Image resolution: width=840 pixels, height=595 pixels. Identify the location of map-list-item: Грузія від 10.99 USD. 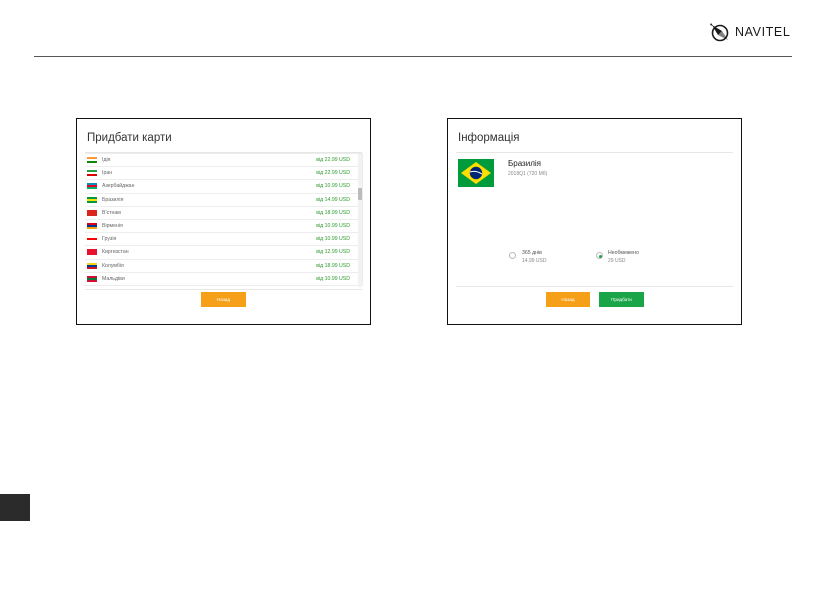
(223, 240).